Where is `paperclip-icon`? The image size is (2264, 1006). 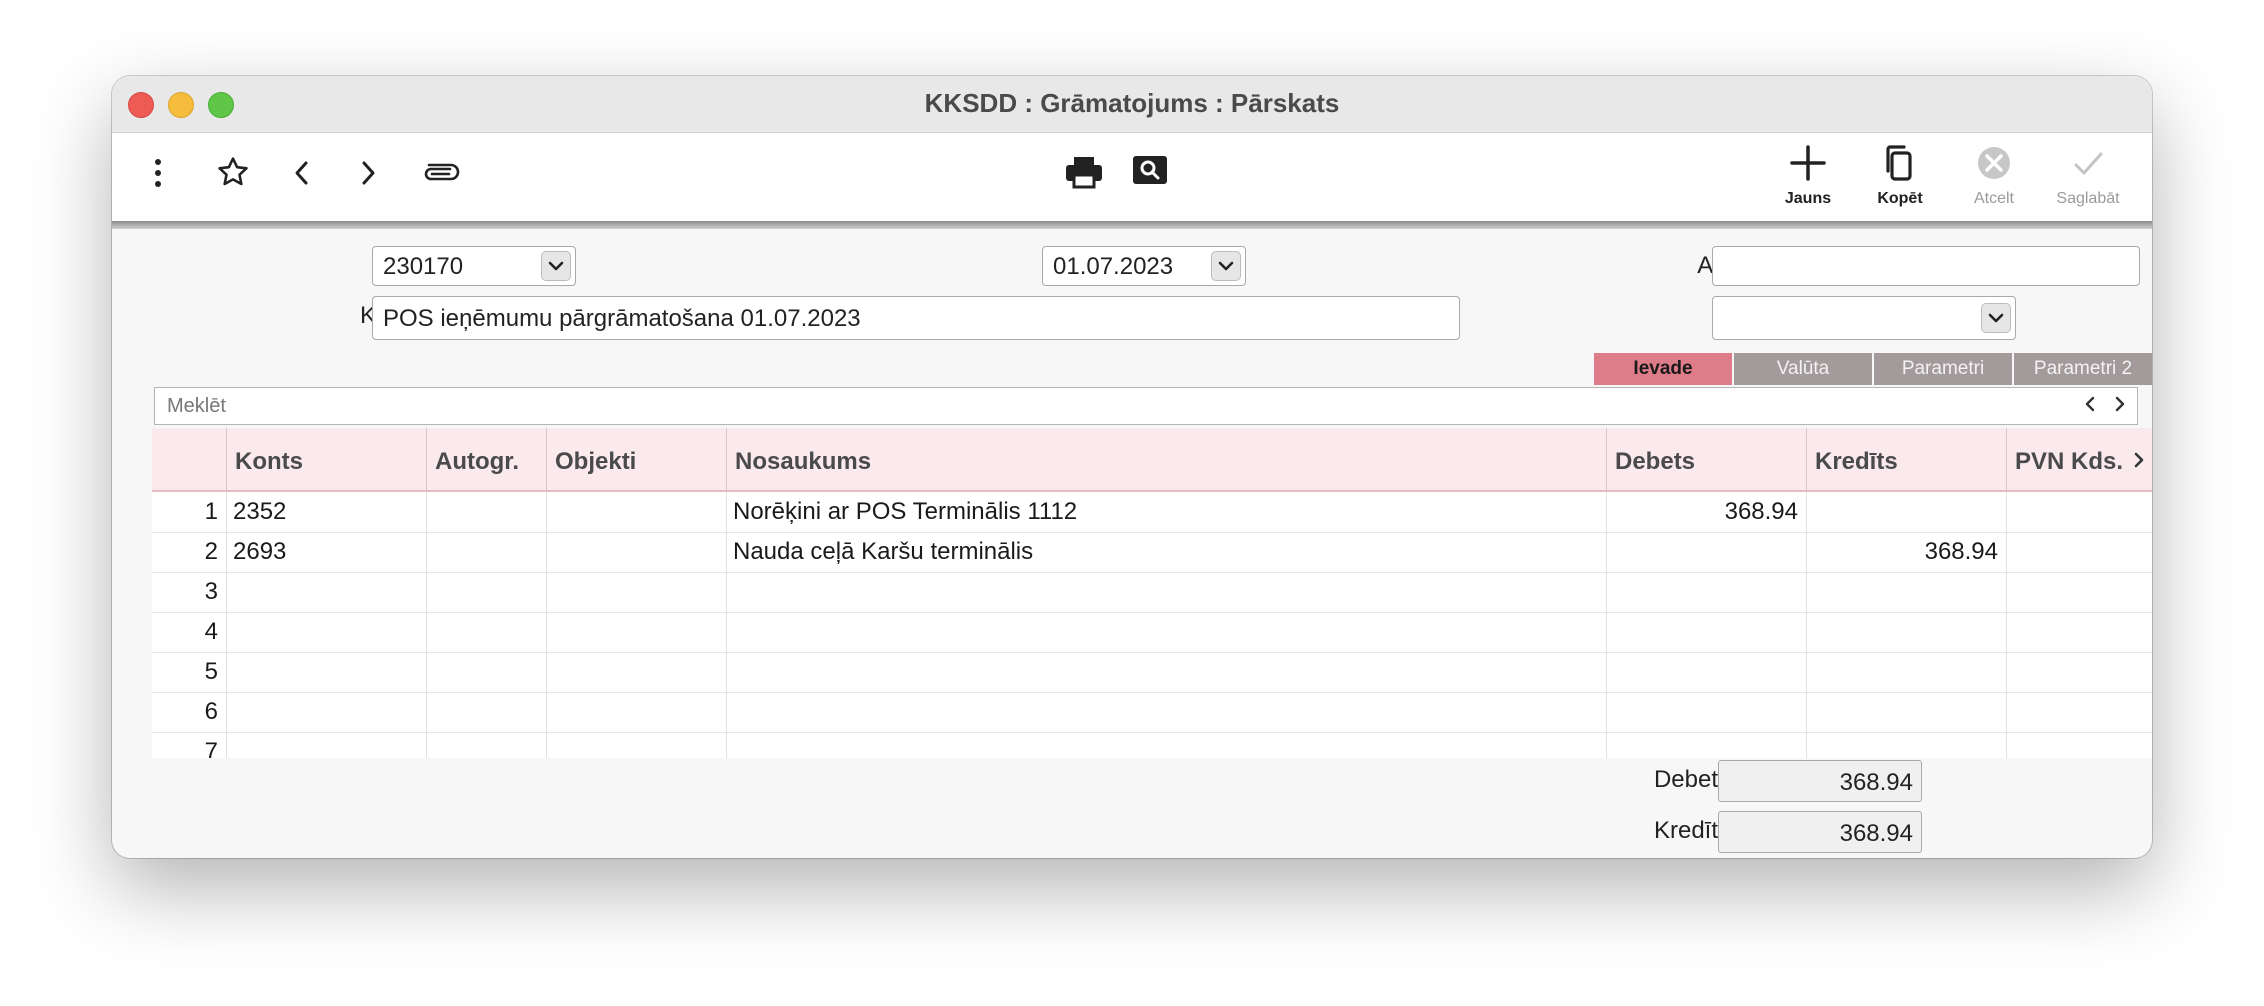
paperclip-icon is located at coordinates (440, 173).